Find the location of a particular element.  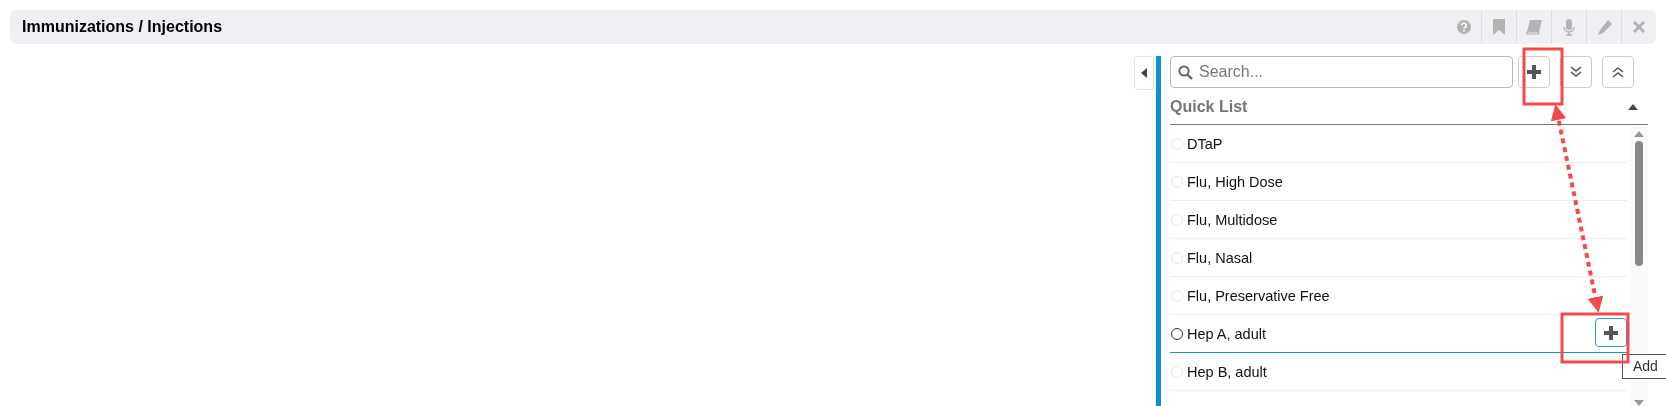

double-chevron-up-icon is located at coordinates (1618, 72).